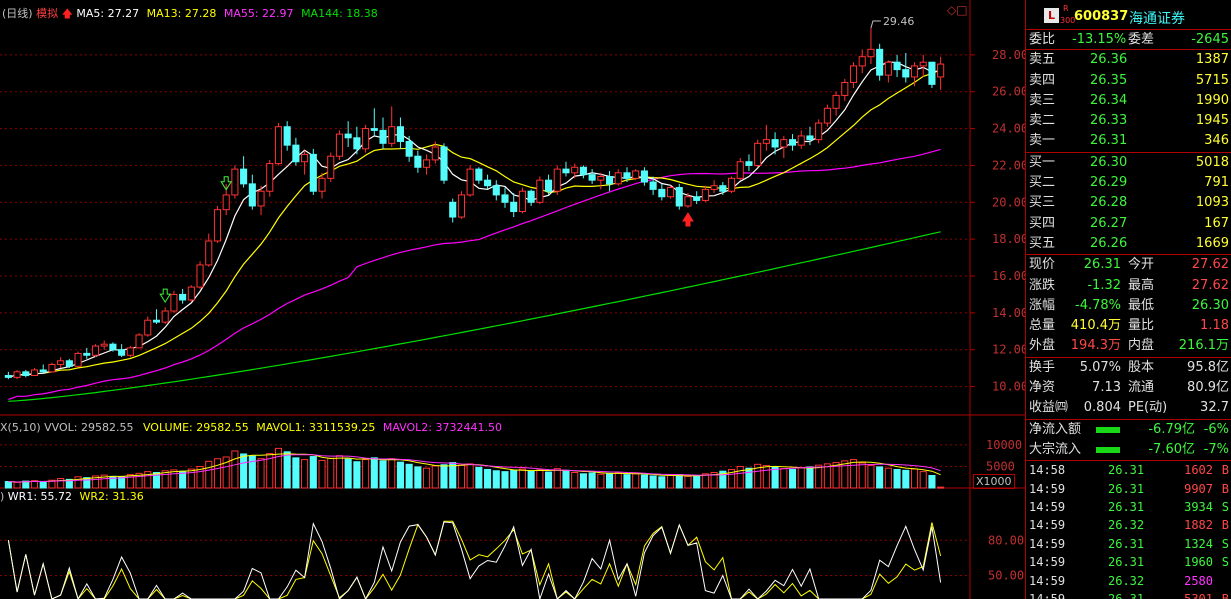 The image size is (1231, 599). Describe the element at coordinates (1198, 562) in the screenshot. I see `tick-volume: 1960` at that location.